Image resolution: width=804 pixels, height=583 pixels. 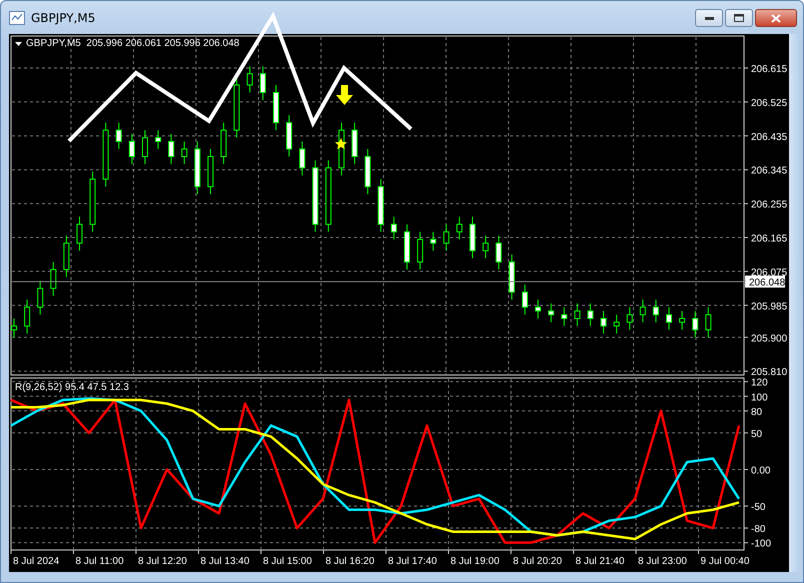 I want to click on price-axis-label: 205.985, so click(x=769, y=306).